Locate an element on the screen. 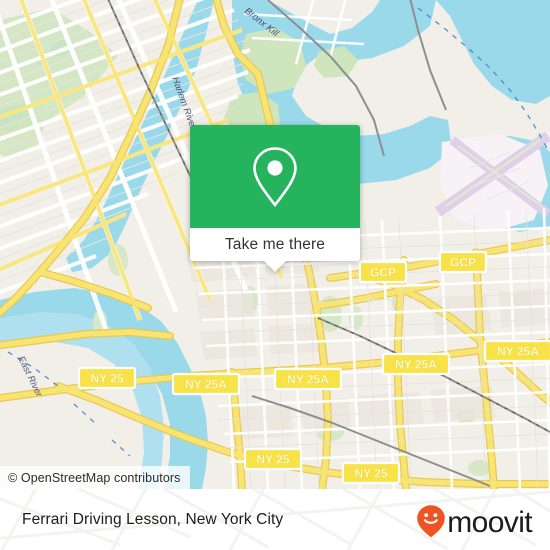  card-pin-area is located at coordinates (275, 176).